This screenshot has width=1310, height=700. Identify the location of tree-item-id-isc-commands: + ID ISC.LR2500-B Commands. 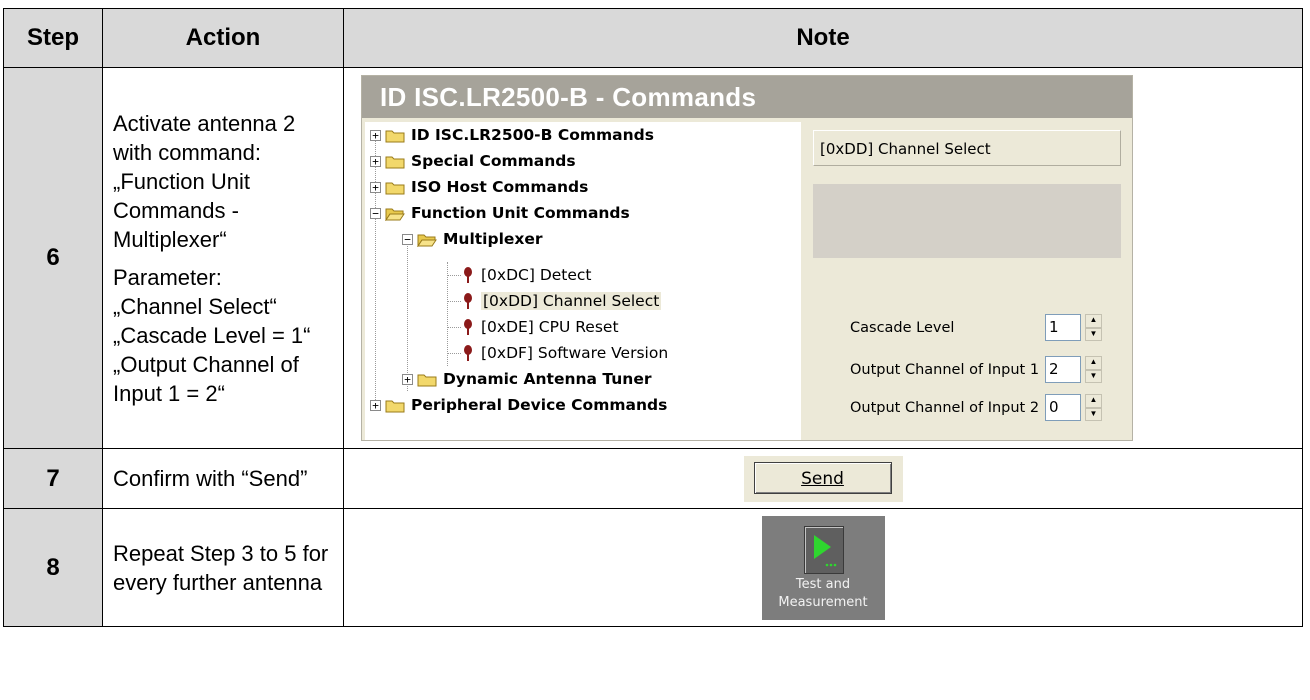
(512, 135).